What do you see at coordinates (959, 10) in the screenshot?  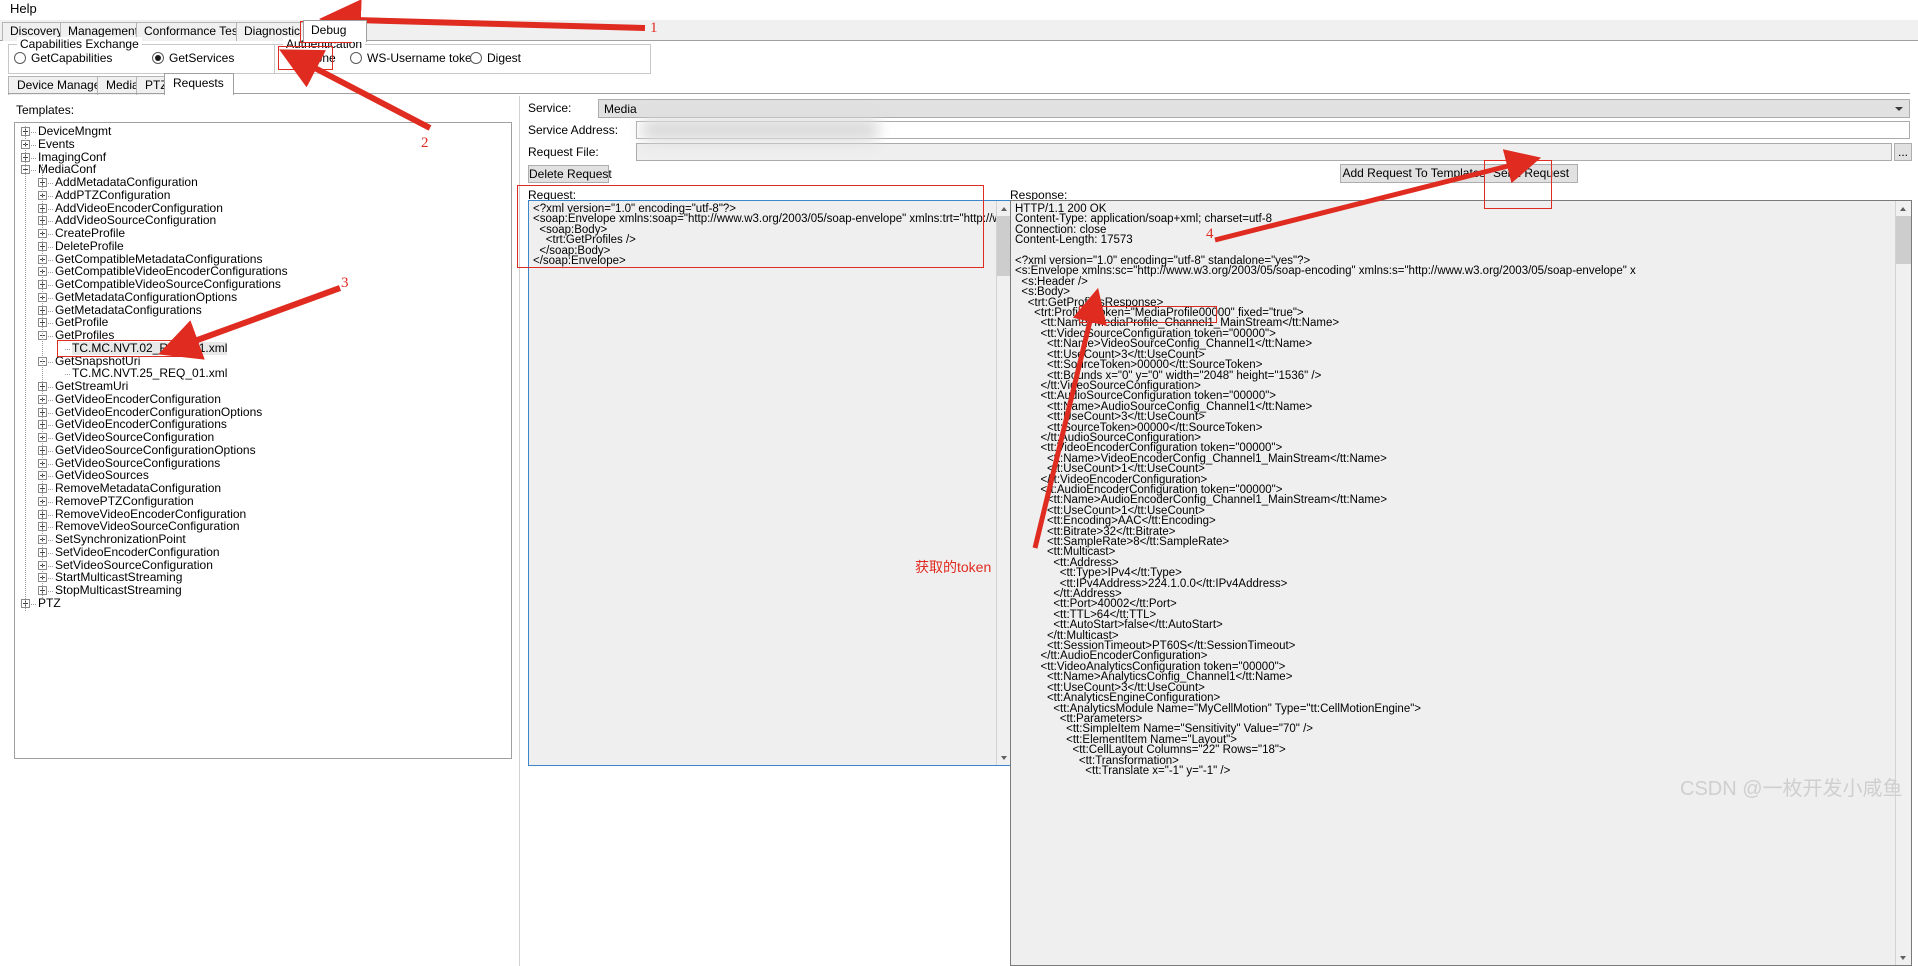 I see `menu-bar: Help` at bounding box center [959, 10].